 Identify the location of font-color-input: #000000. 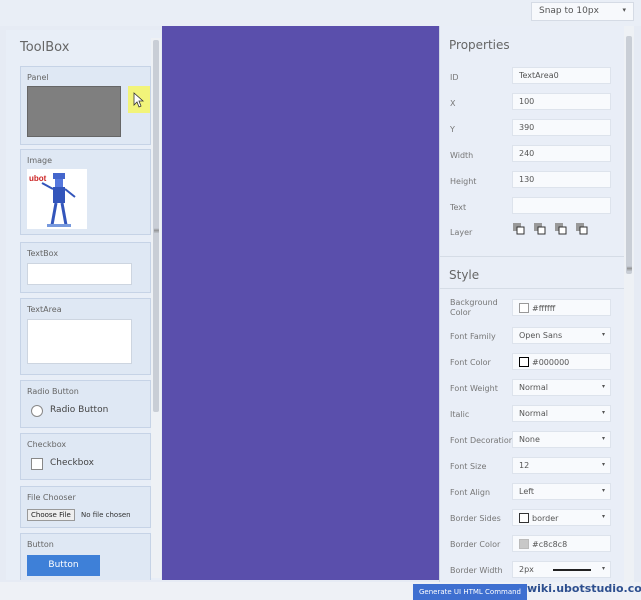
(561, 361).